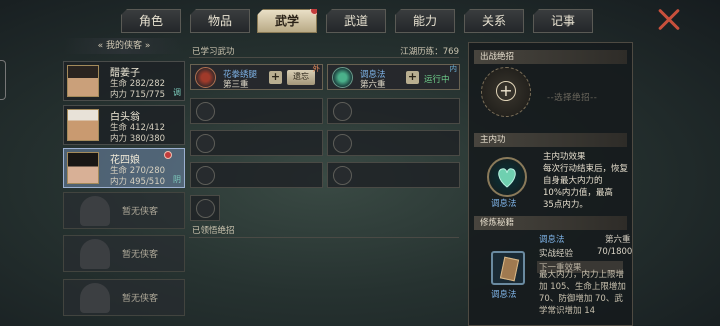 This screenshot has height=326, width=720. Describe the element at coordinates (205, 77) in the screenshot. I see `fist-skill-icon` at that location.